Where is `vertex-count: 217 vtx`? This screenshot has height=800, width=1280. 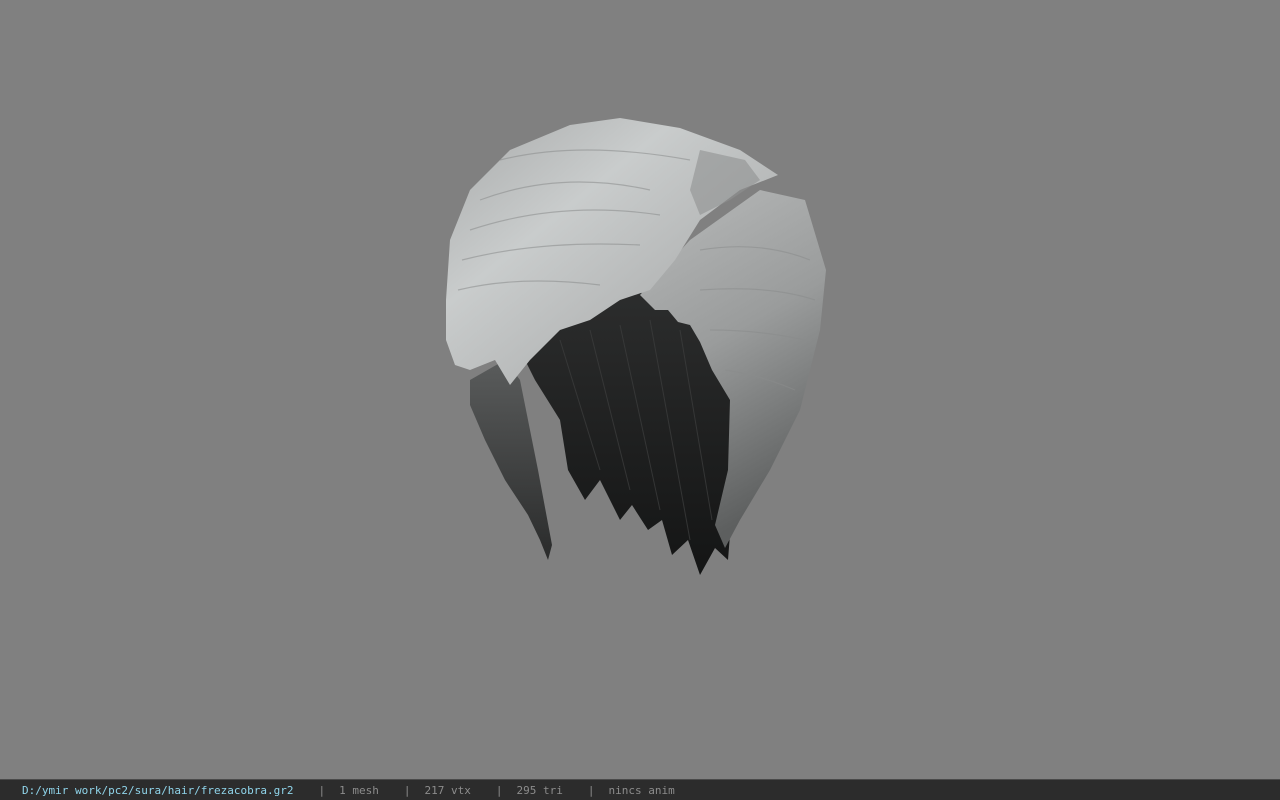
vertex-count: 217 vtx is located at coordinates (447, 790).